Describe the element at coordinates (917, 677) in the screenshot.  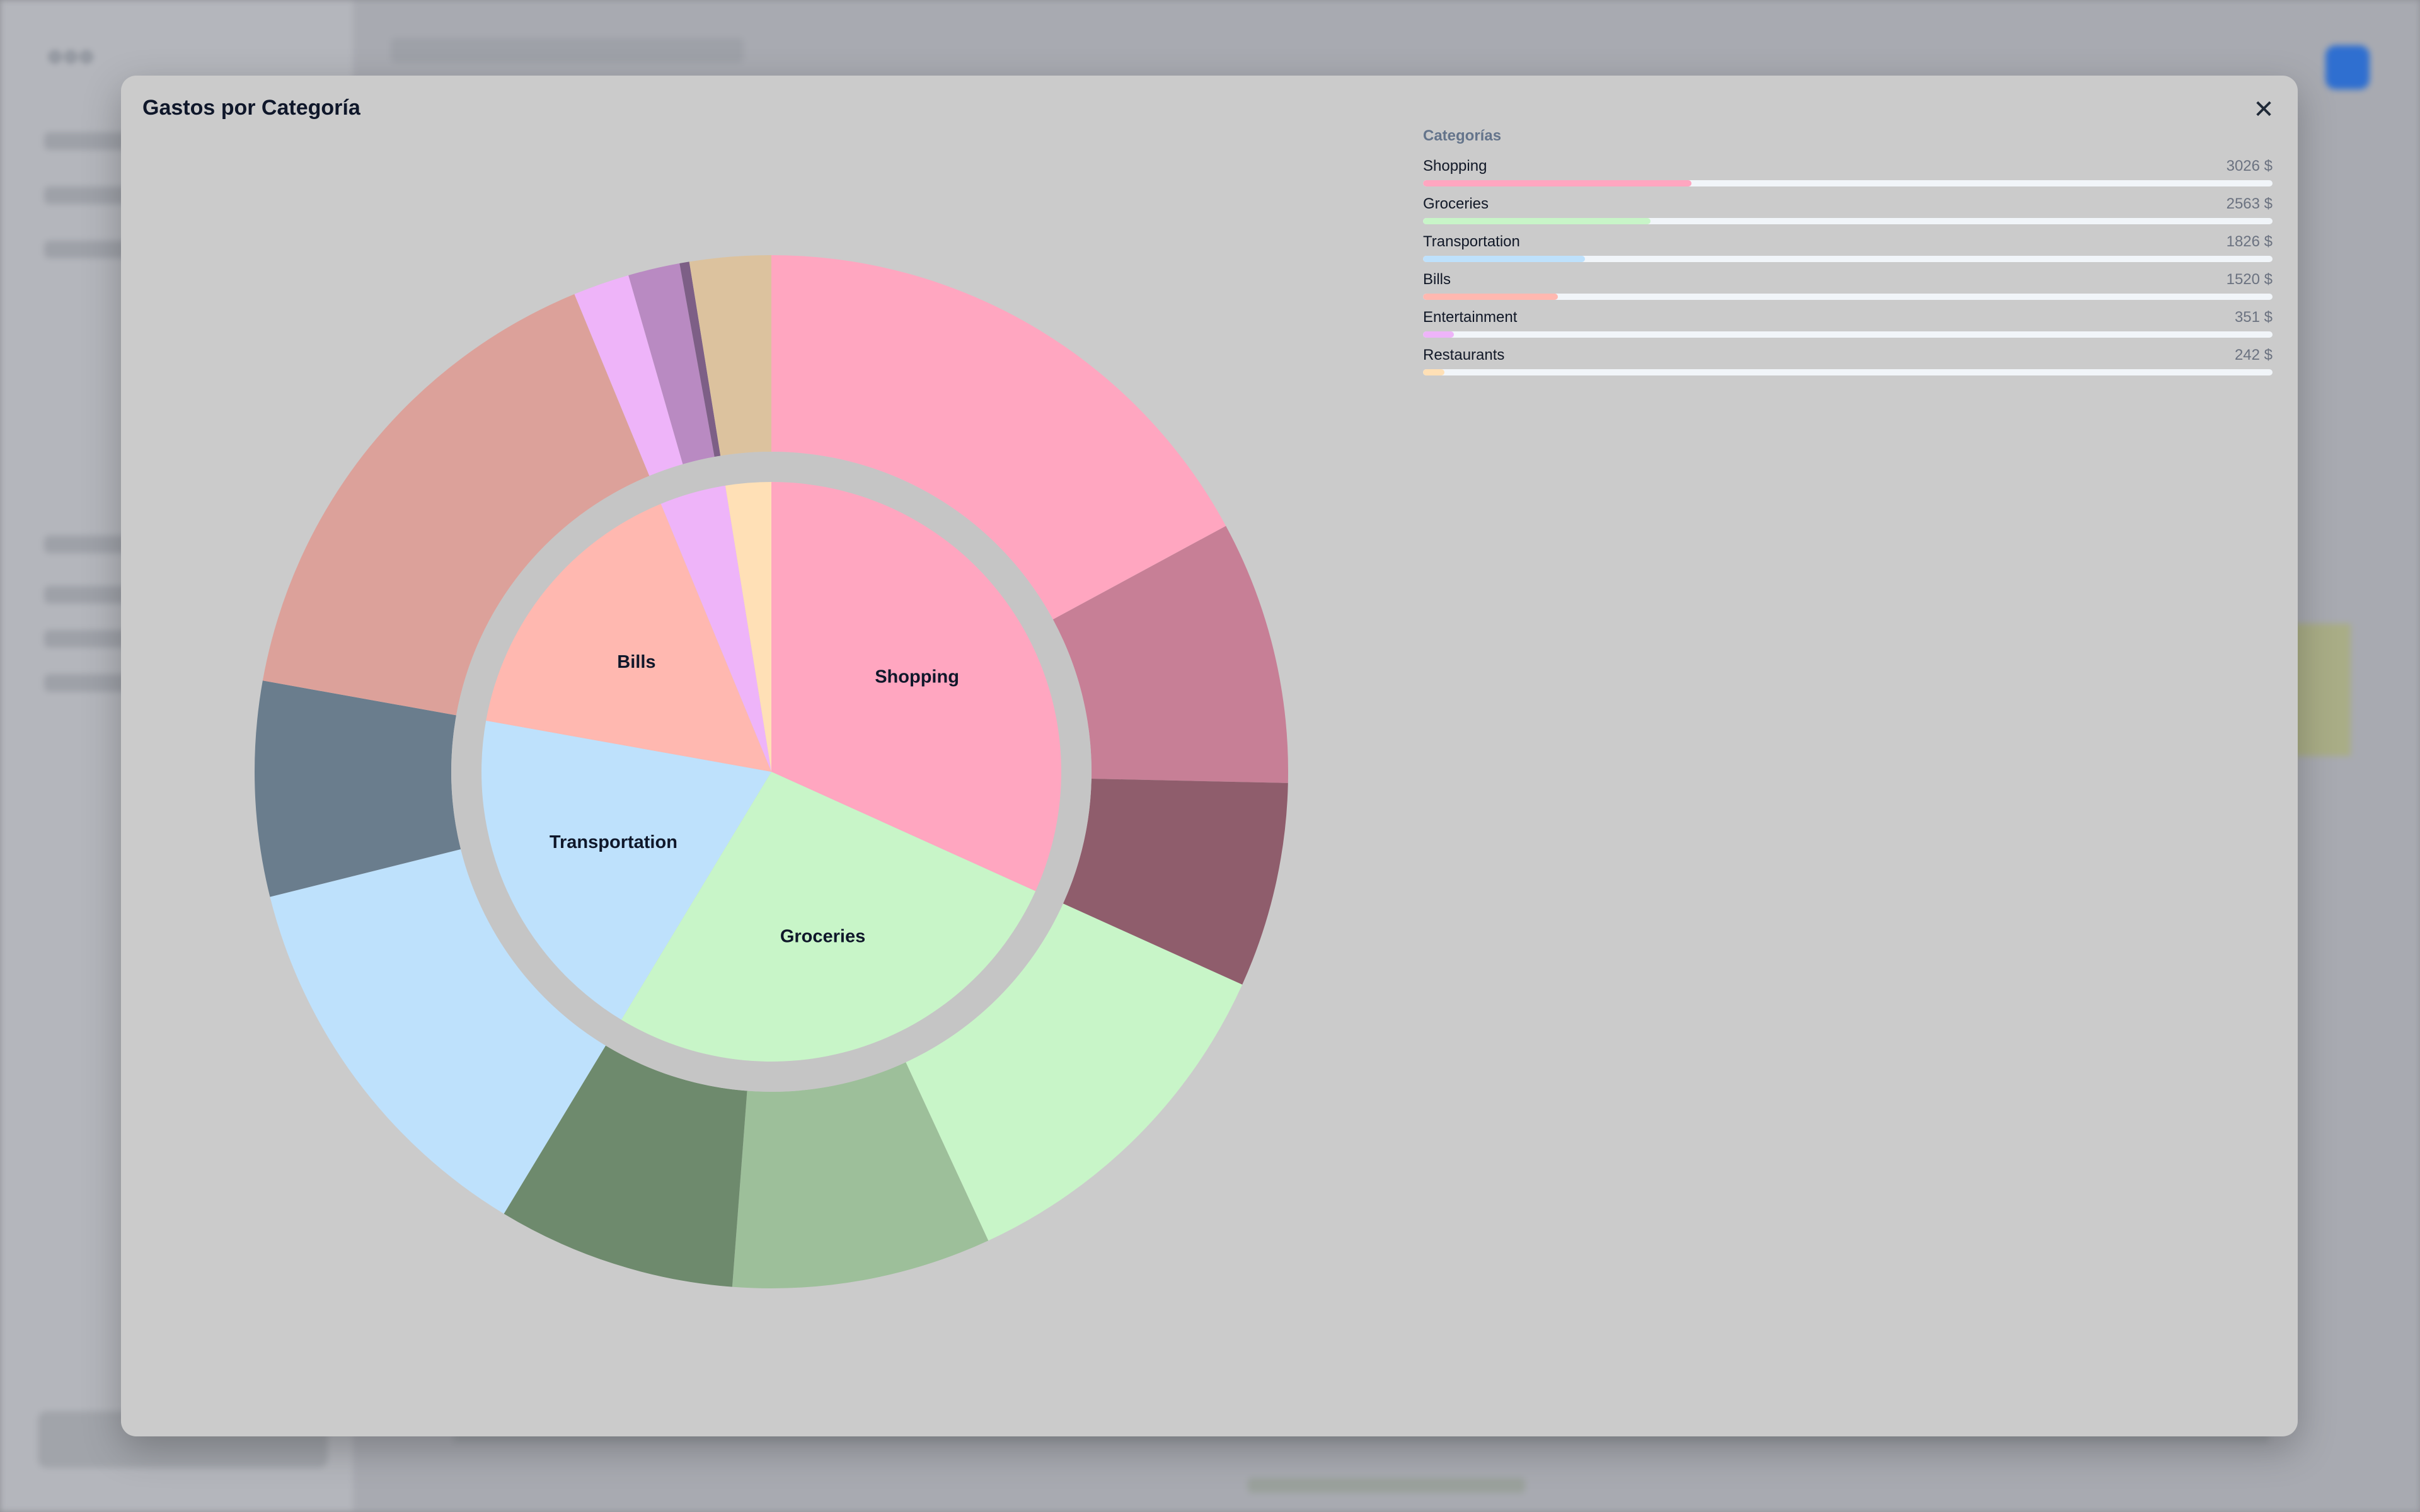
I see `inner-slice-label: Shopping` at that location.